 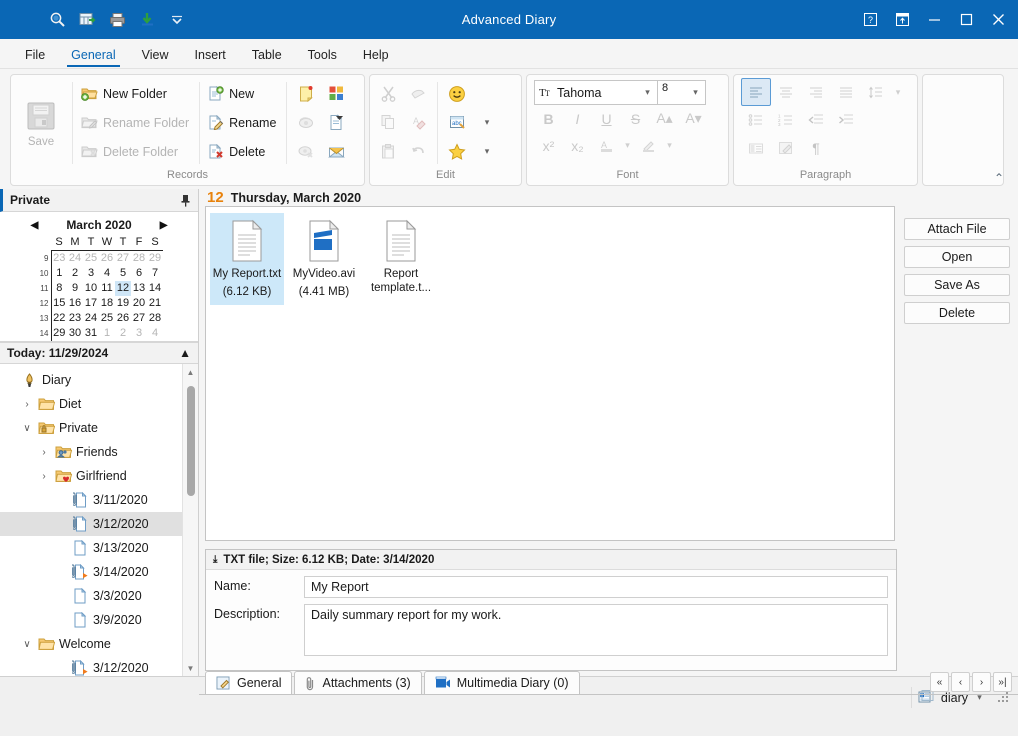 What do you see at coordinates (107, 288) in the screenshot?
I see `calendar-day: 11` at bounding box center [107, 288].